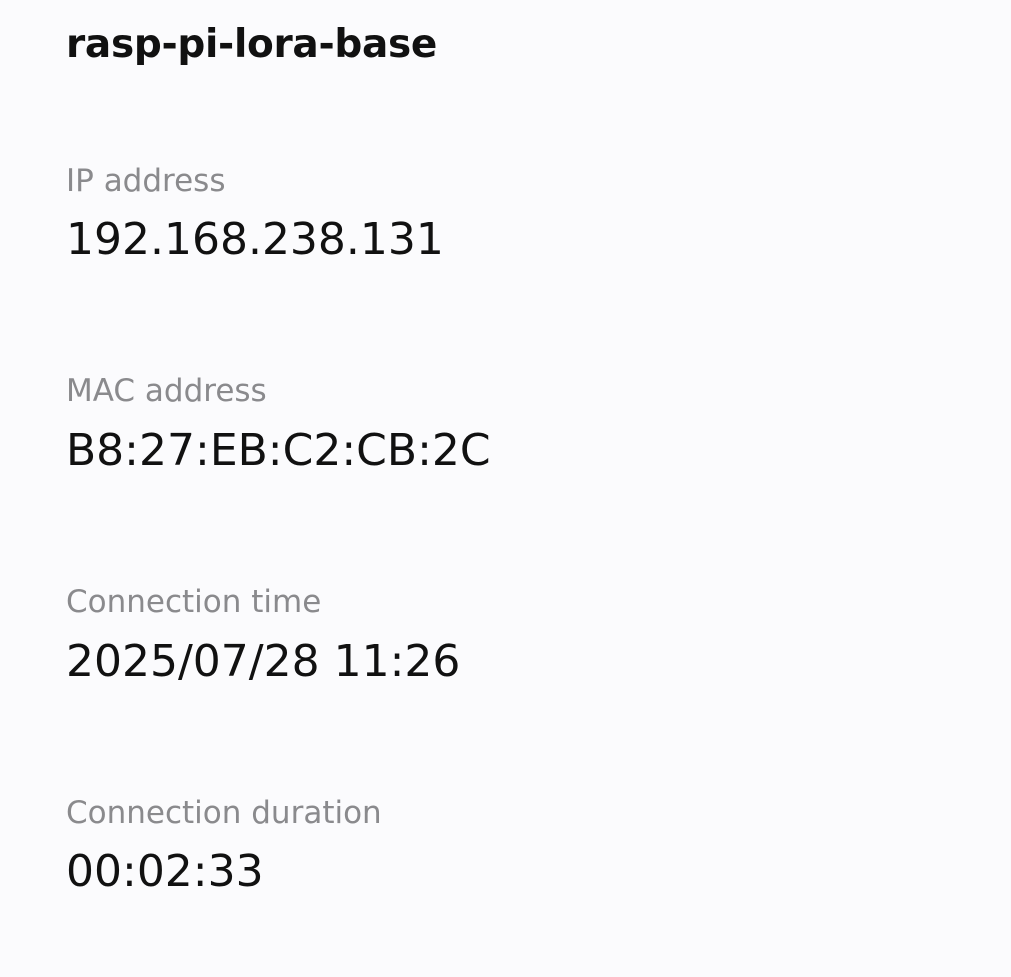 The width and height of the screenshot is (1011, 977). I want to click on connection-time-value: 2025/07/28 11:26, so click(263, 661).